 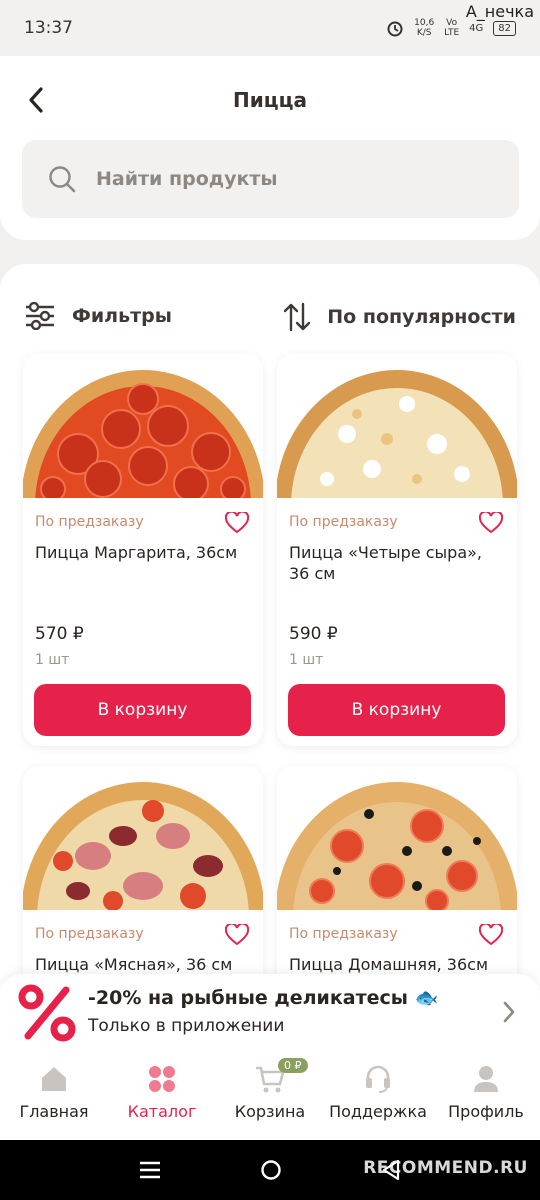 I want to click on nav-profile: Профиль, so click(x=486, y=1096).